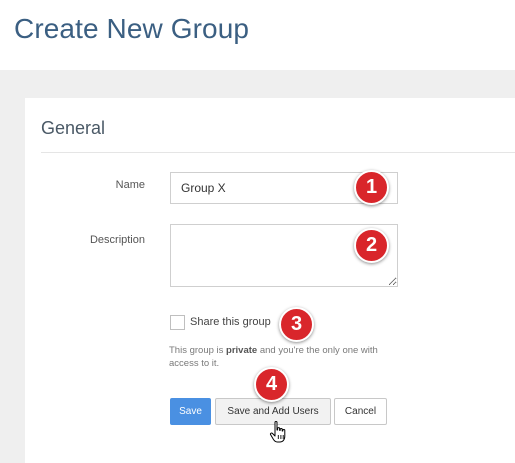  Describe the element at coordinates (130, 185) in the screenshot. I see `name-label: Name` at that location.